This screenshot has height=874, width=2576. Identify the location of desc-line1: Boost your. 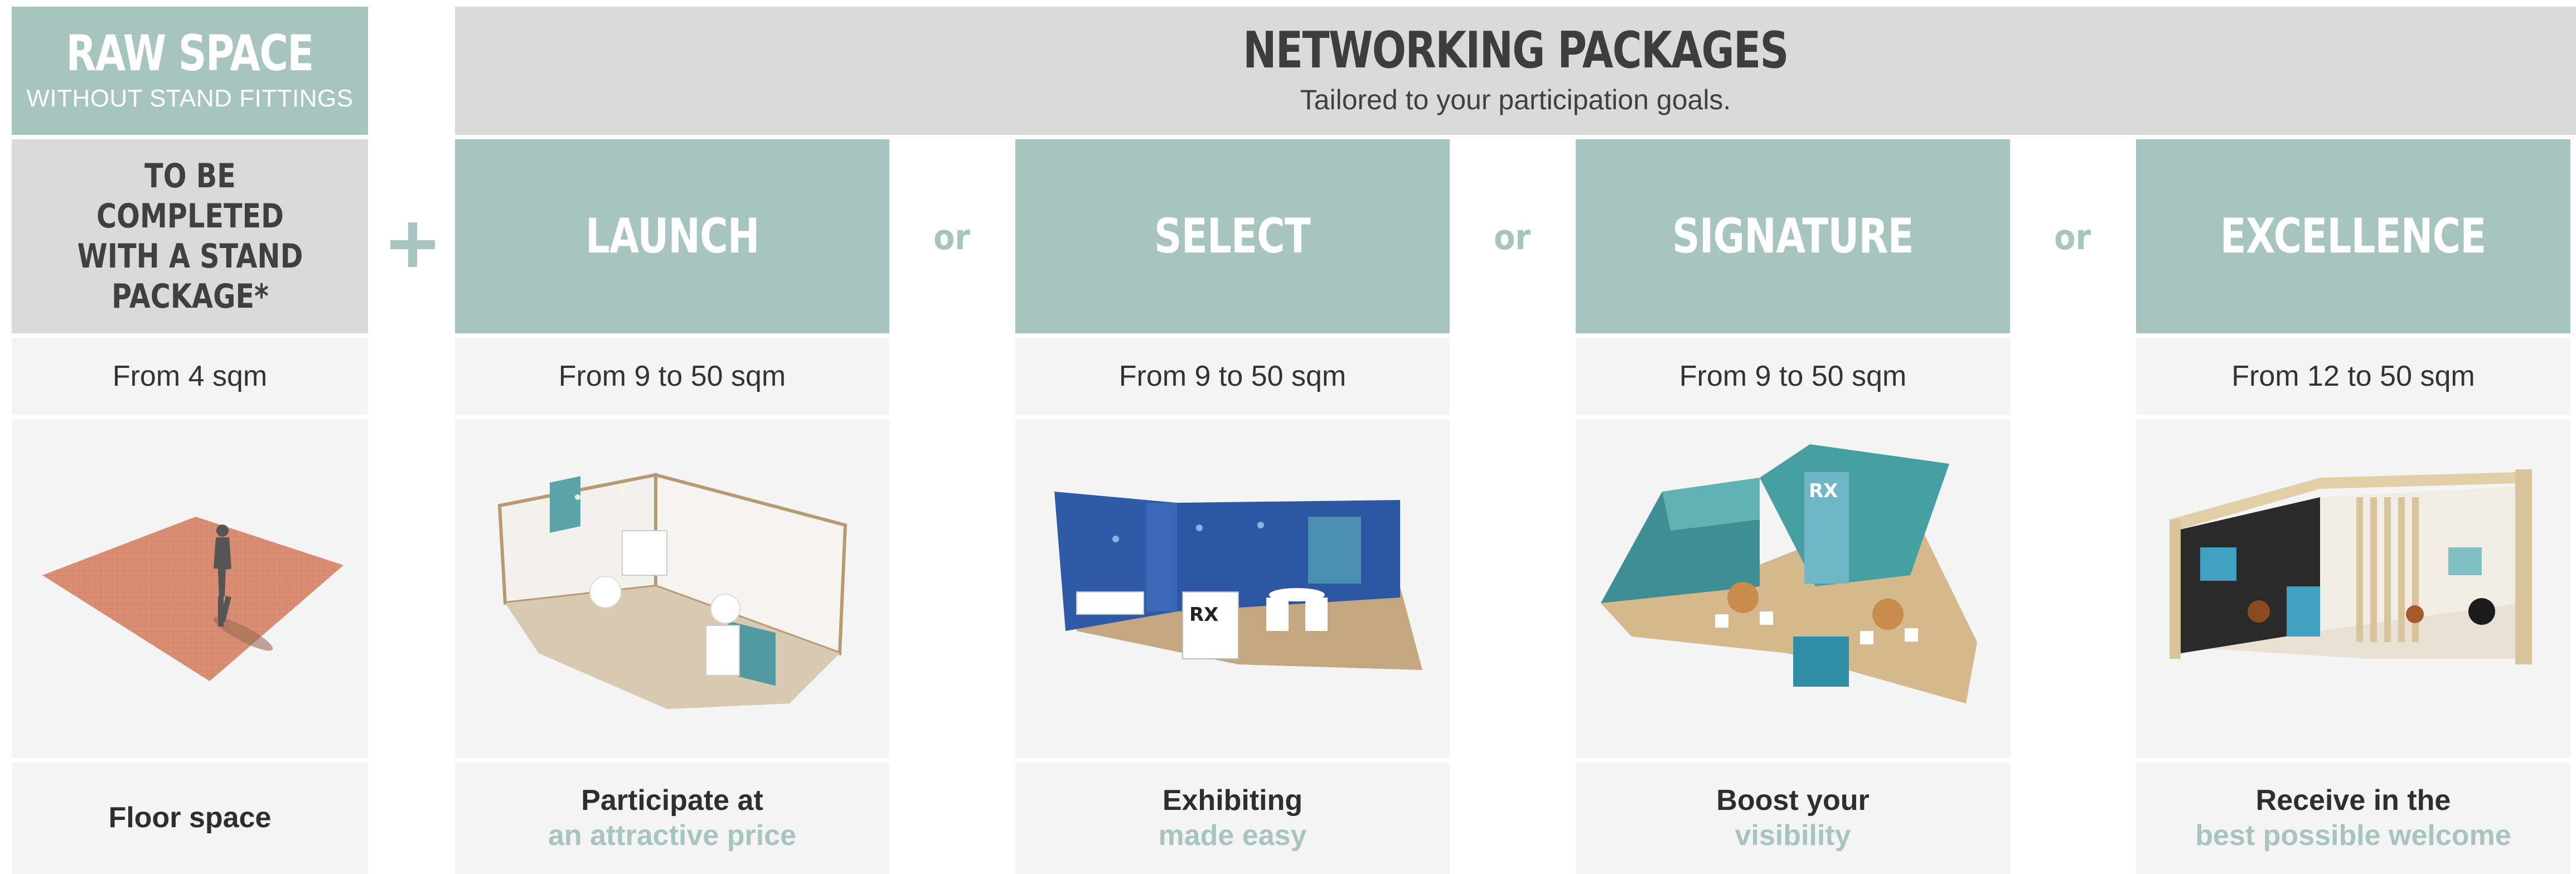
(1793, 801).